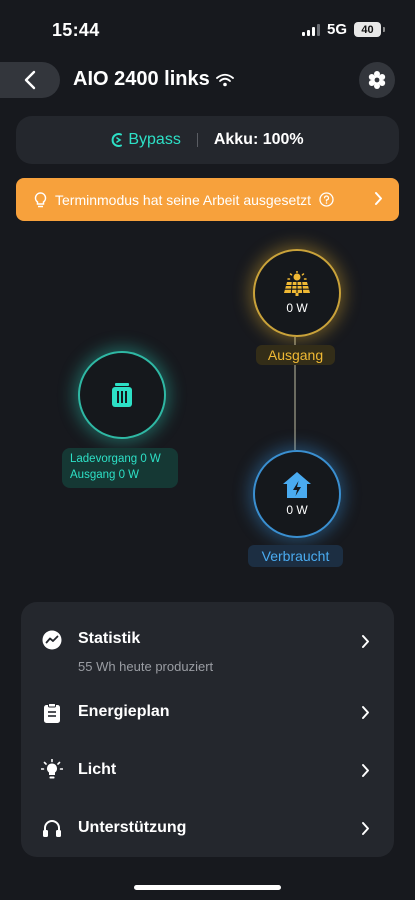 Image resolution: width=415 pixels, height=900 pixels. Describe the element at coordinates (105, 475) in the screenshot. I see `battery-output-value: Ausgang 0 W` at that location.